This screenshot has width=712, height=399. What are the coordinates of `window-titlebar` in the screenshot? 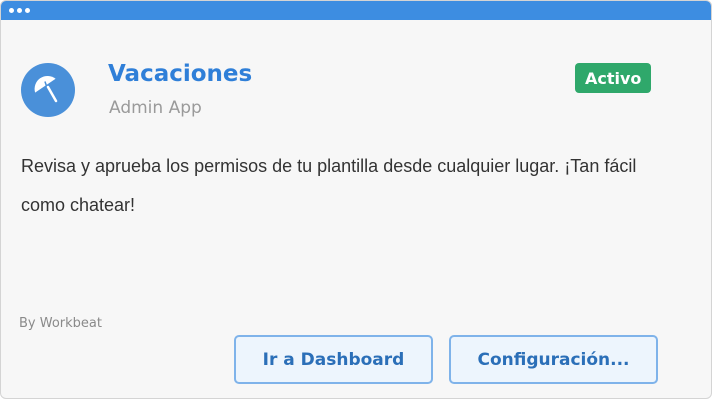 It's located at (356, 10).